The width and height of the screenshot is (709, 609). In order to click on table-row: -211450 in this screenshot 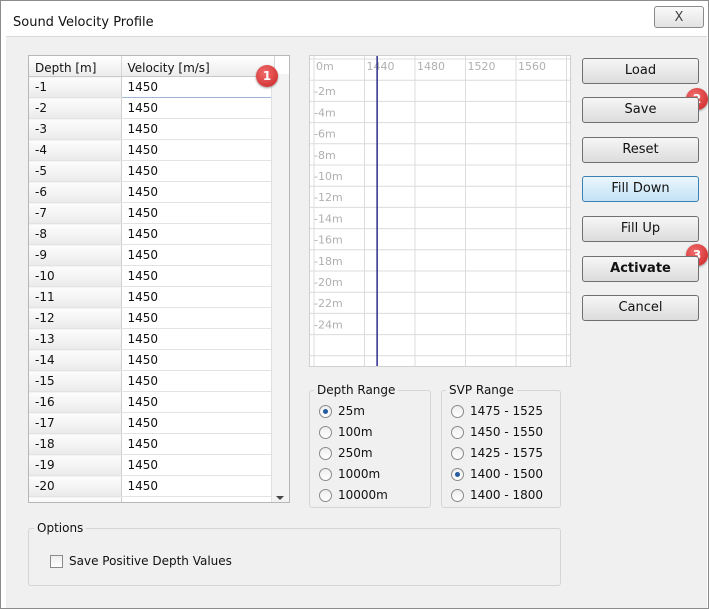, I will do `click(152, 499)`.